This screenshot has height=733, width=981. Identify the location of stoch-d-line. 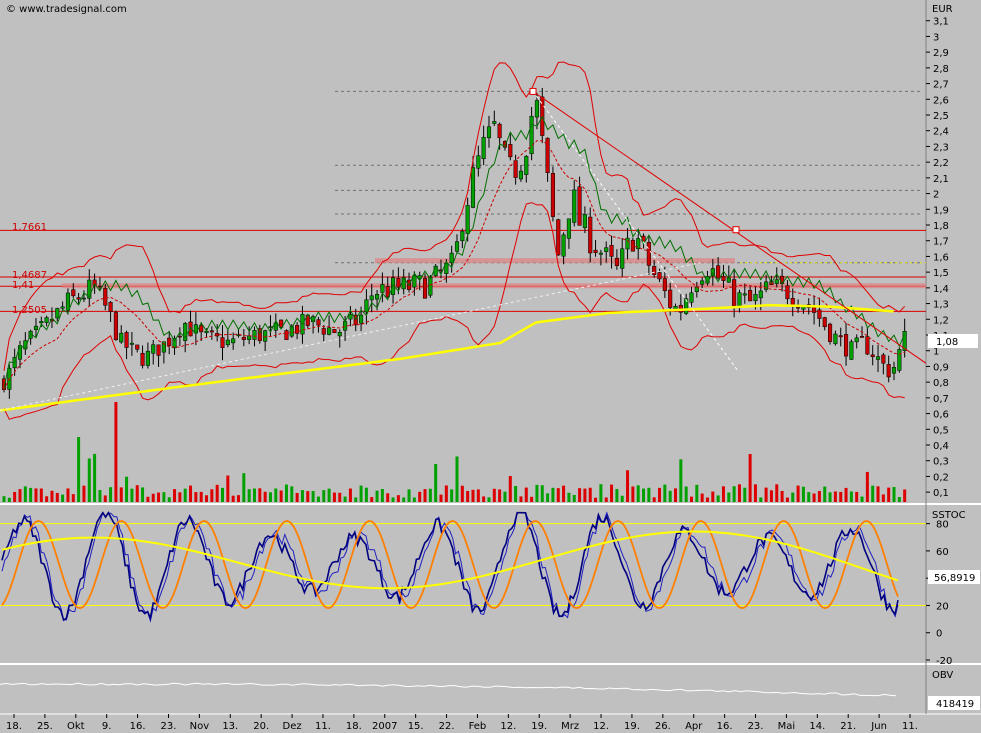
(450, 567).